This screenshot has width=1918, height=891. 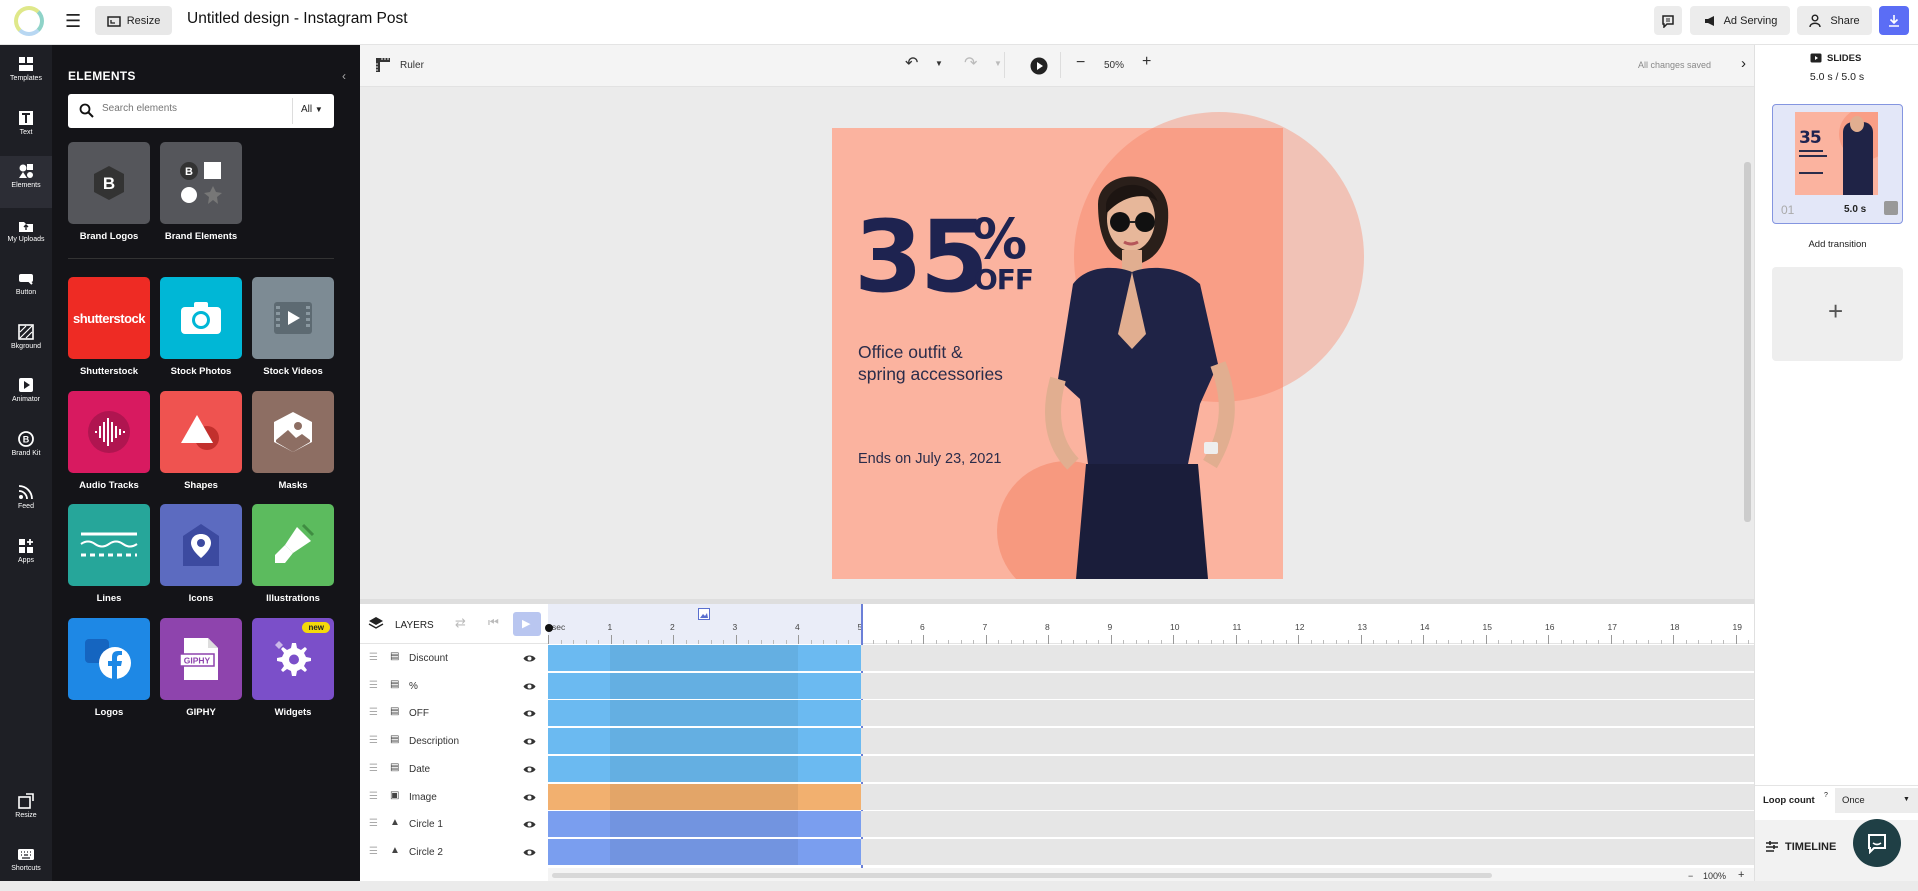 I want to click on add-transition-button: Add transition, so click(x=1837, y=245).